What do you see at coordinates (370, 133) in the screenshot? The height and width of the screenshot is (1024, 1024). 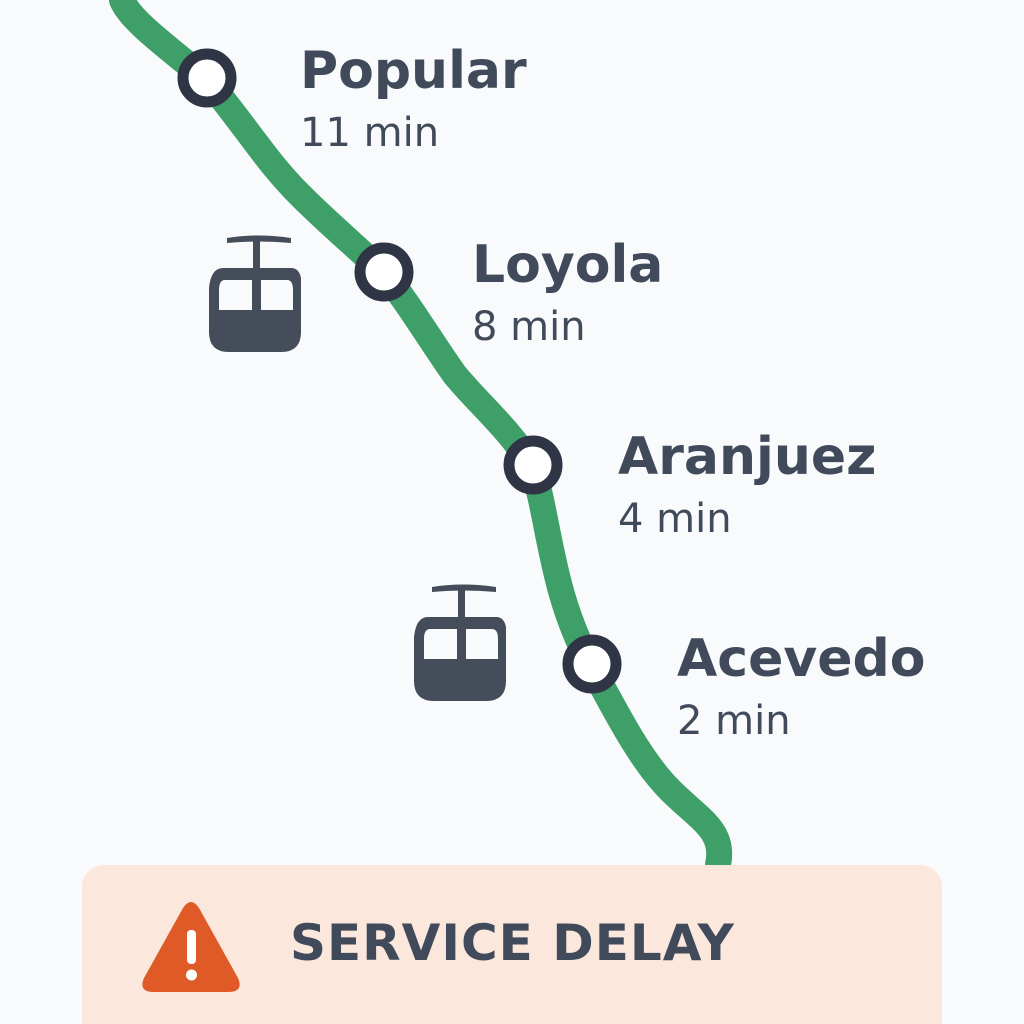 I see `station-eta: 11 min` at bounding box center [370, 133].